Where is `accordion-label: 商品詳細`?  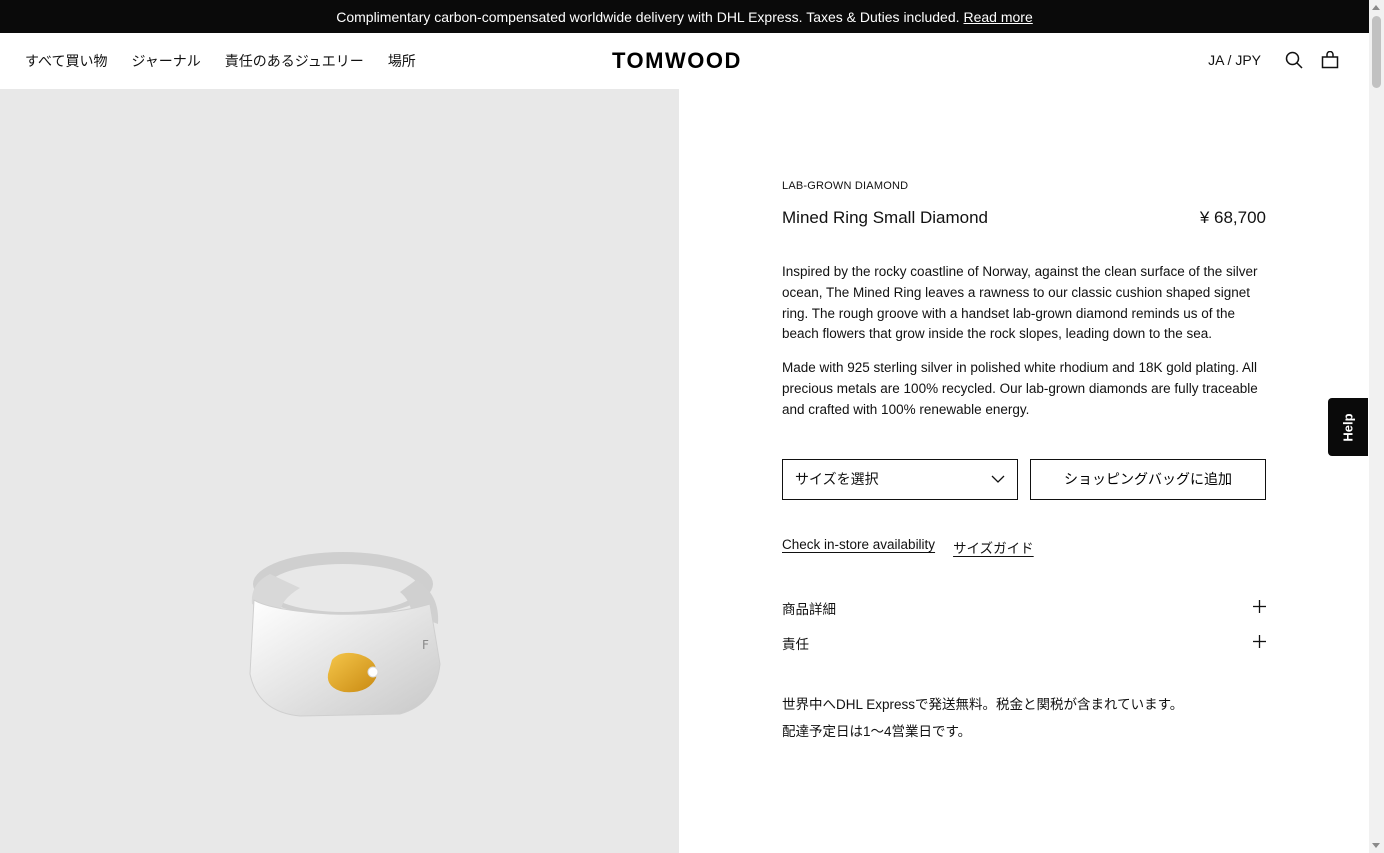
accordion-label: 商品詳細 is located at coordinates (809, 610).